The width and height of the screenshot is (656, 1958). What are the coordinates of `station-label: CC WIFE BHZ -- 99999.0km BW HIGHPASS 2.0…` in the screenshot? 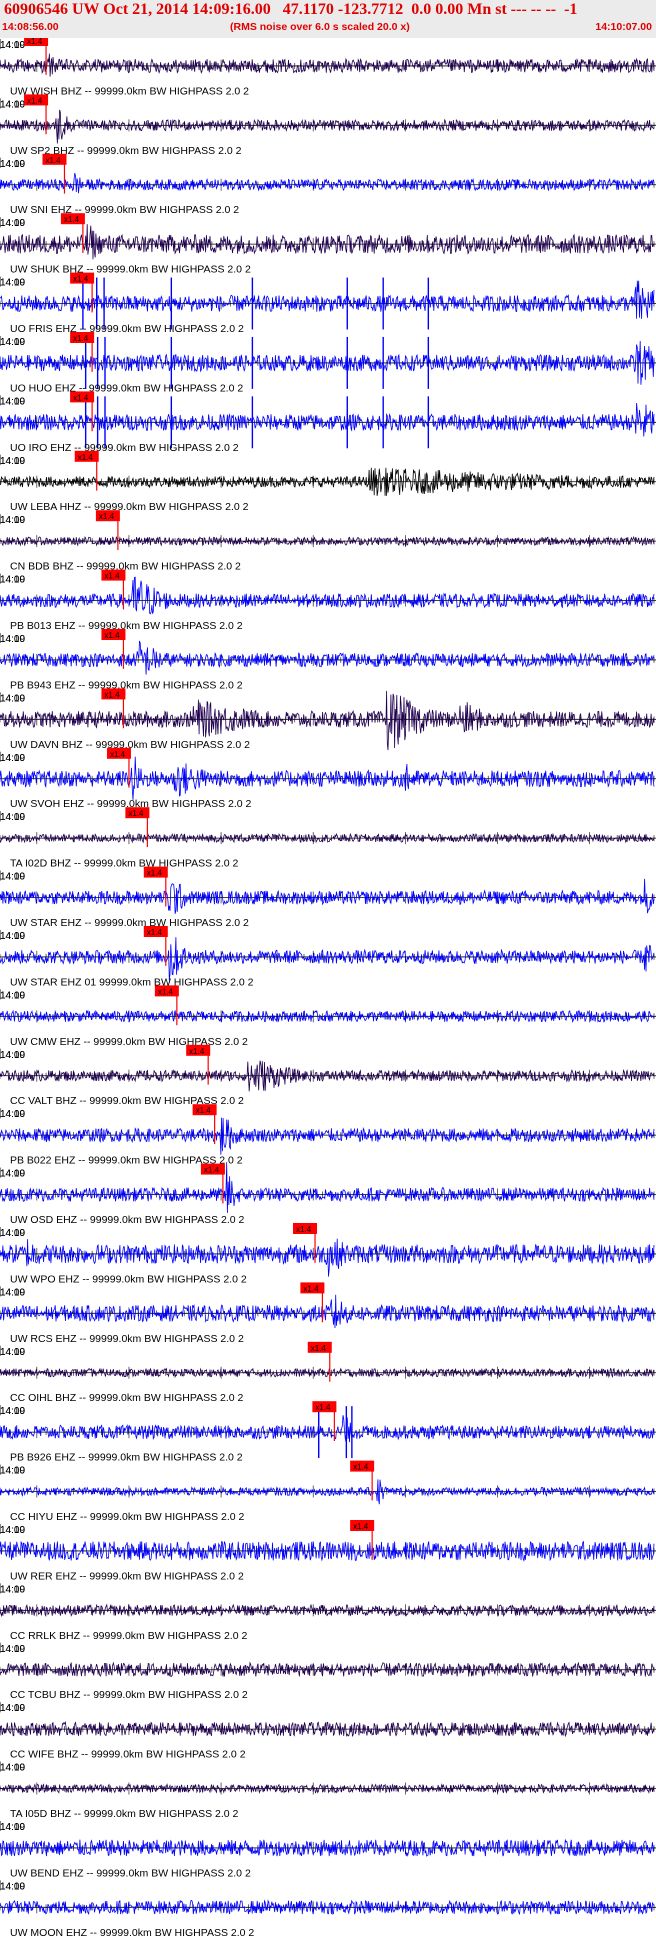 It's located at (128, 1755).